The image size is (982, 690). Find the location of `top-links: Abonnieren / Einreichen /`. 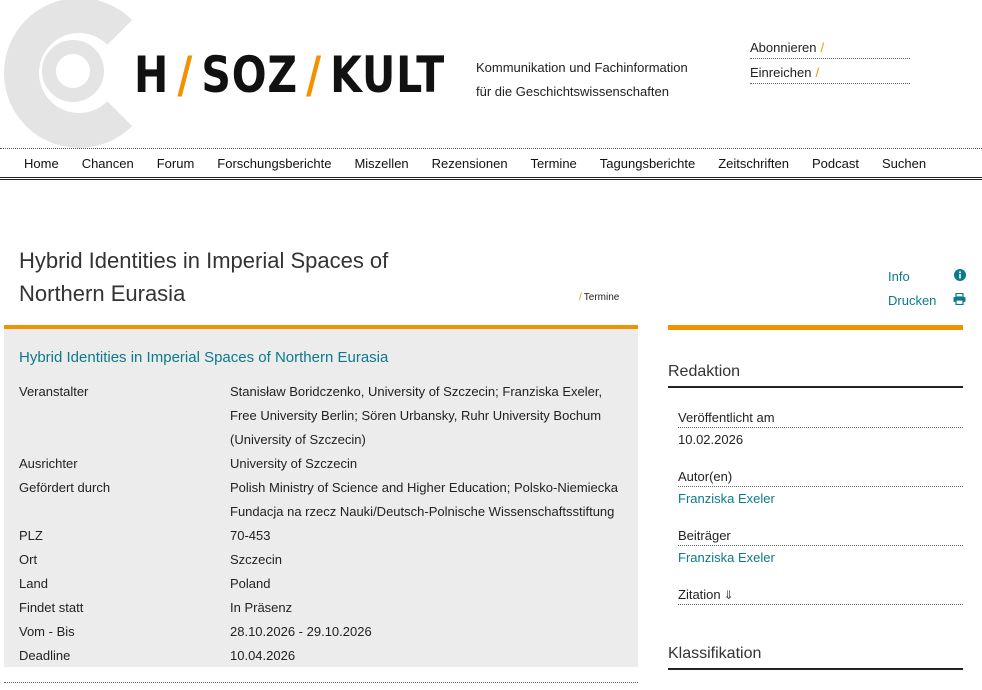

top-links: Abonnieren / Einreichen / is located at coordinates (830, 63).